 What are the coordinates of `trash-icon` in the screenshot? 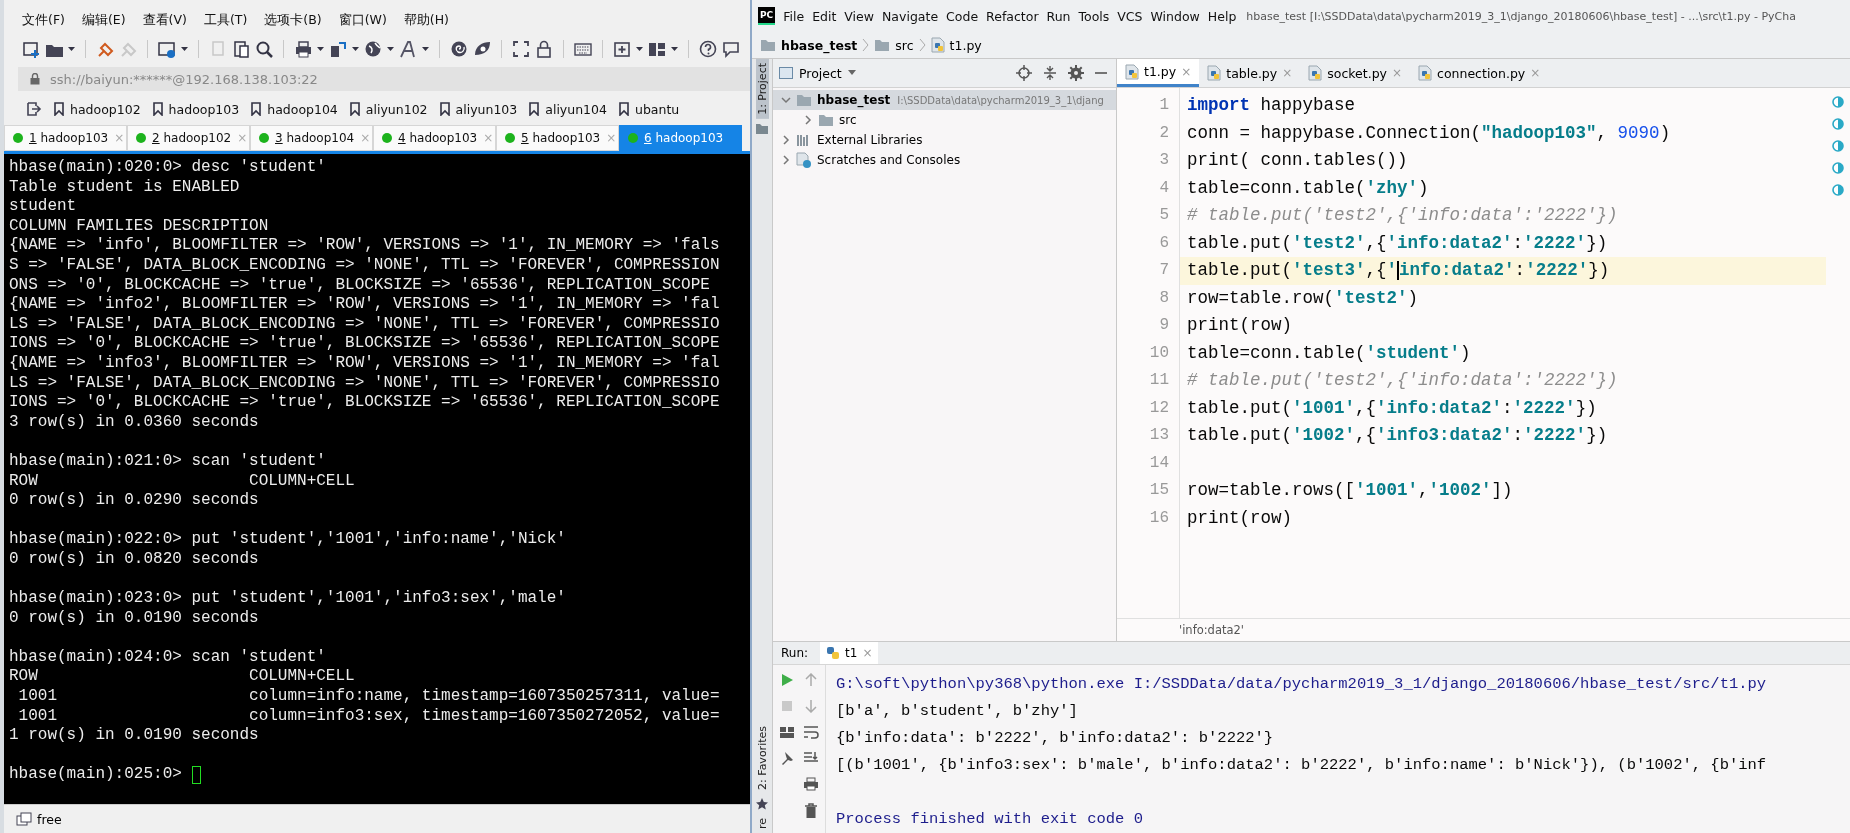 It's located at (811, 811).